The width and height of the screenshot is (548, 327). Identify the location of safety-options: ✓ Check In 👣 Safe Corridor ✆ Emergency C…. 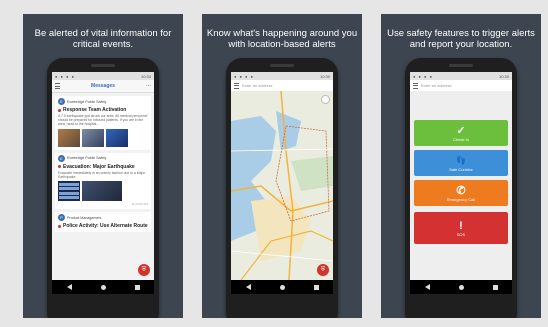
(461, 185).